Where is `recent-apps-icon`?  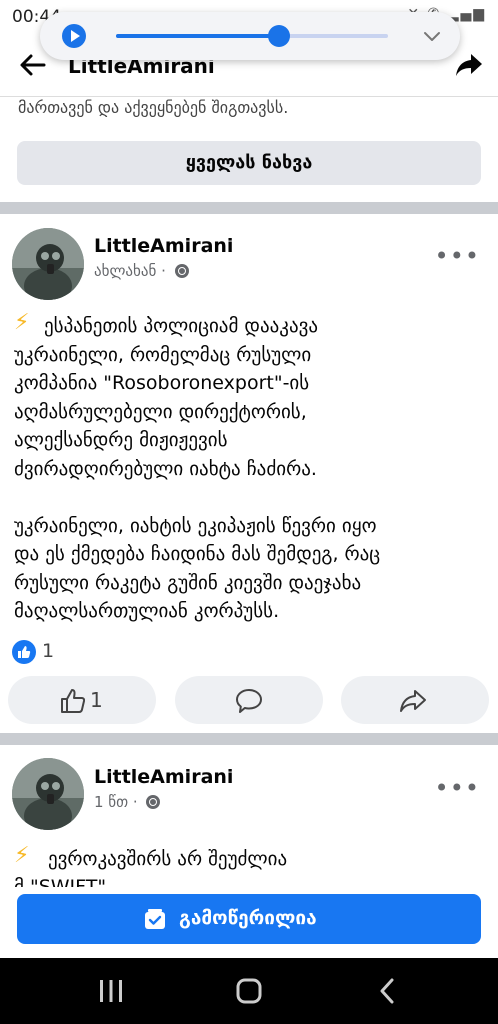 recent-apps-icon is located at coordinates (111, 991).